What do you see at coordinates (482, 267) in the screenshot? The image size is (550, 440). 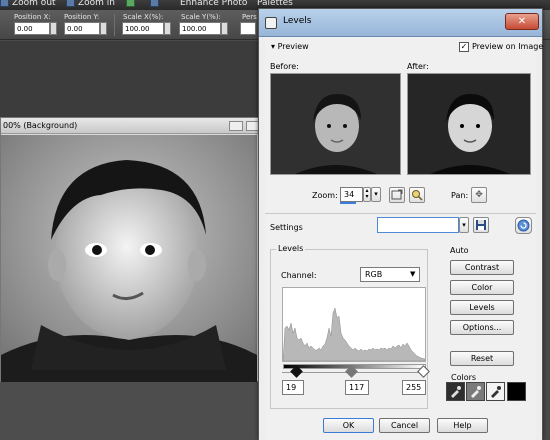 I see `auto-contrast-button: Contrast` at bounding box center [482, 267].